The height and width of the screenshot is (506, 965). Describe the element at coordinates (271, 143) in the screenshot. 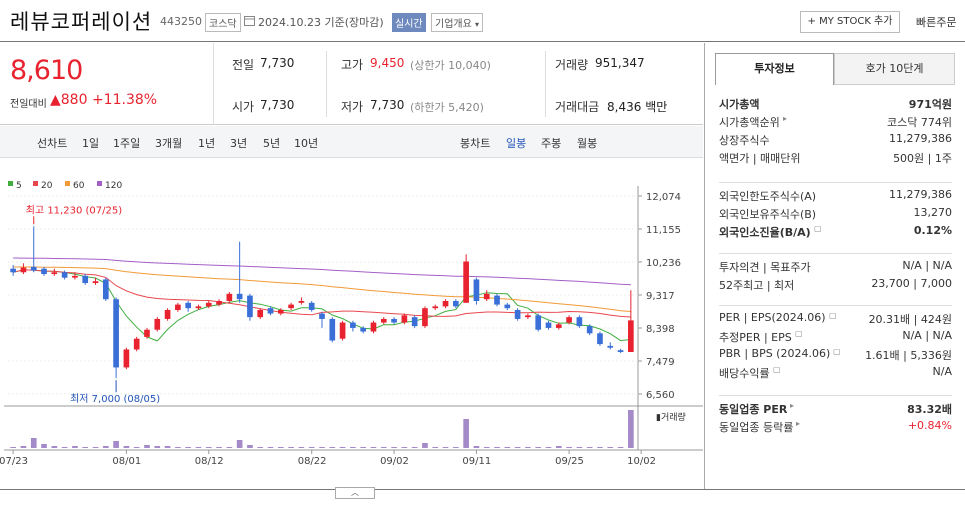

I see `period-5y: 5년` at that location.